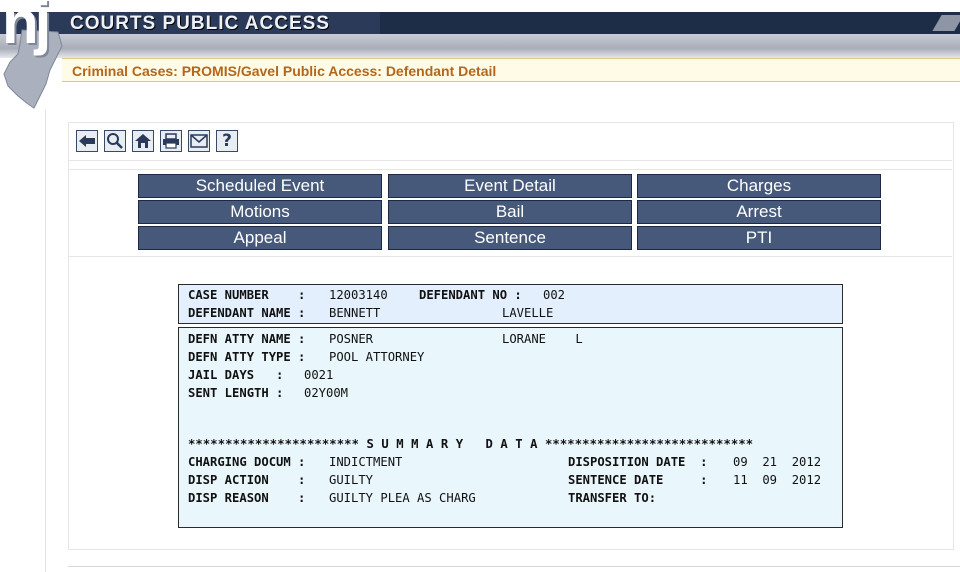  Describe the element at coordinates (143, 141) in the screenshot. I see `home-icon` at that location.